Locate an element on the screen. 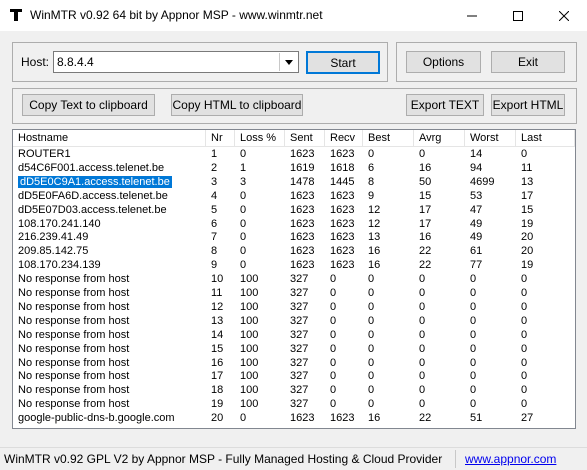  host-input-value: 8.8.4.4 is located at coordinates (75, 62).